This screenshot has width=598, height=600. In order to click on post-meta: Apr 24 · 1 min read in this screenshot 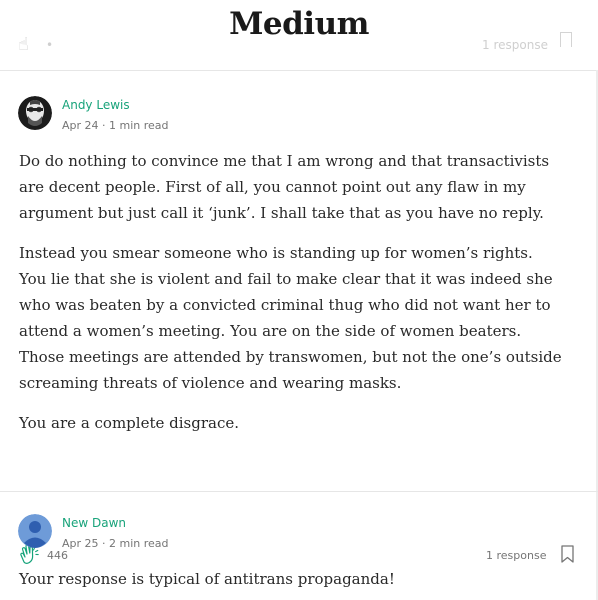, I will do `click(115, 125)`.